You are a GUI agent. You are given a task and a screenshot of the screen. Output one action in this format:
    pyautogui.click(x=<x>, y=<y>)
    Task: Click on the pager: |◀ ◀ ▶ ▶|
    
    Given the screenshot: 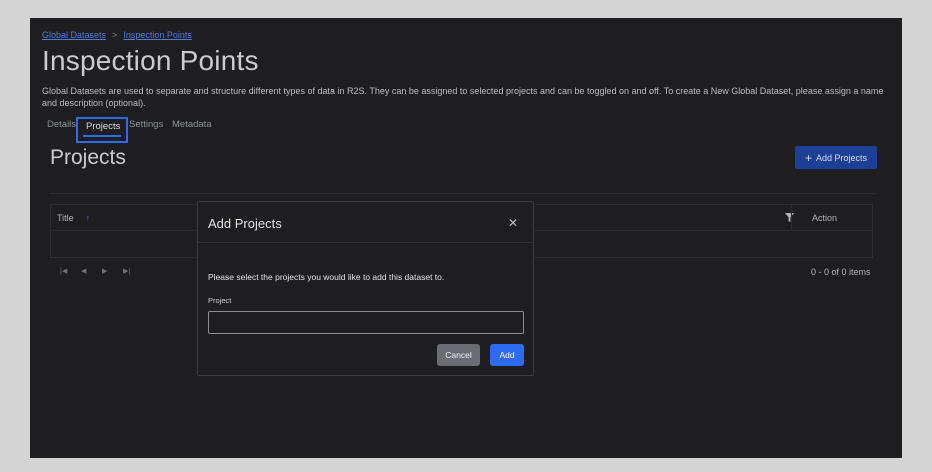 What is the action you would take?
    pyautogui.click(x=102, y=271)
    